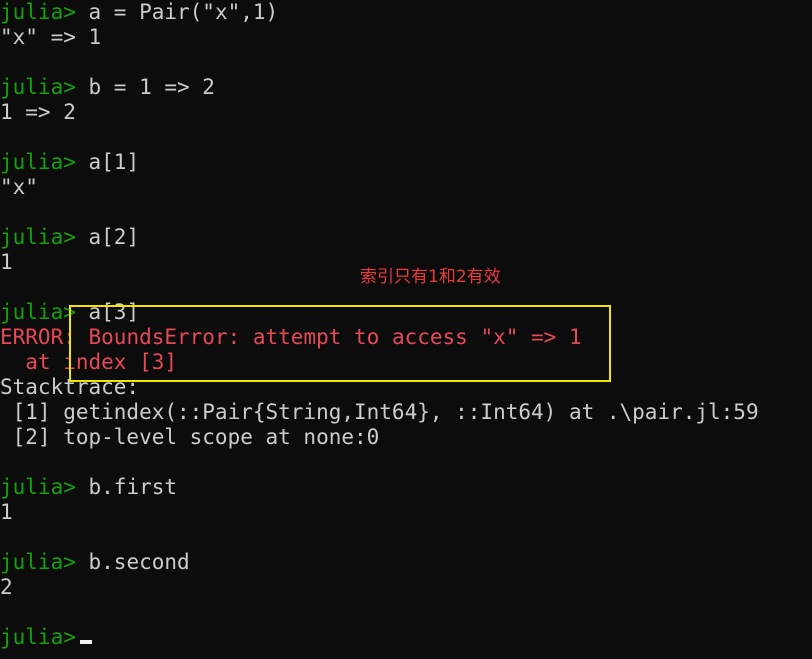  I want to click on output-line: 1 => 2, so click(38, 112).